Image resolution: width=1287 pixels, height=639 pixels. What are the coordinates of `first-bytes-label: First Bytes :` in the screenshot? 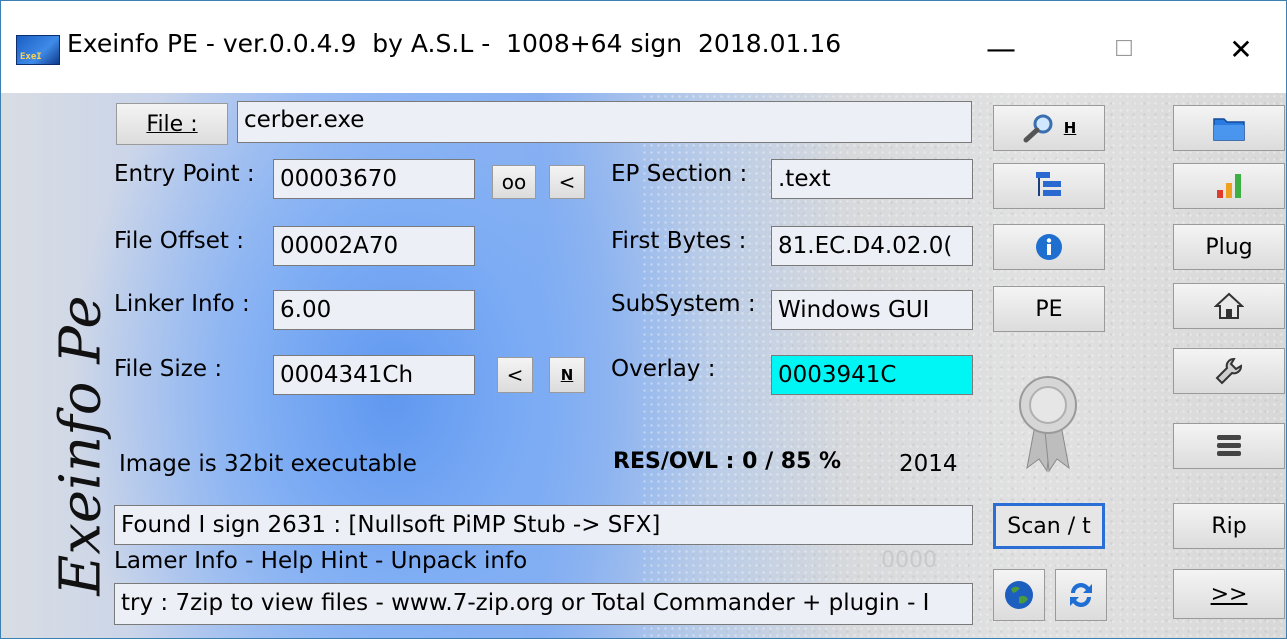 It's located at (679, 241).